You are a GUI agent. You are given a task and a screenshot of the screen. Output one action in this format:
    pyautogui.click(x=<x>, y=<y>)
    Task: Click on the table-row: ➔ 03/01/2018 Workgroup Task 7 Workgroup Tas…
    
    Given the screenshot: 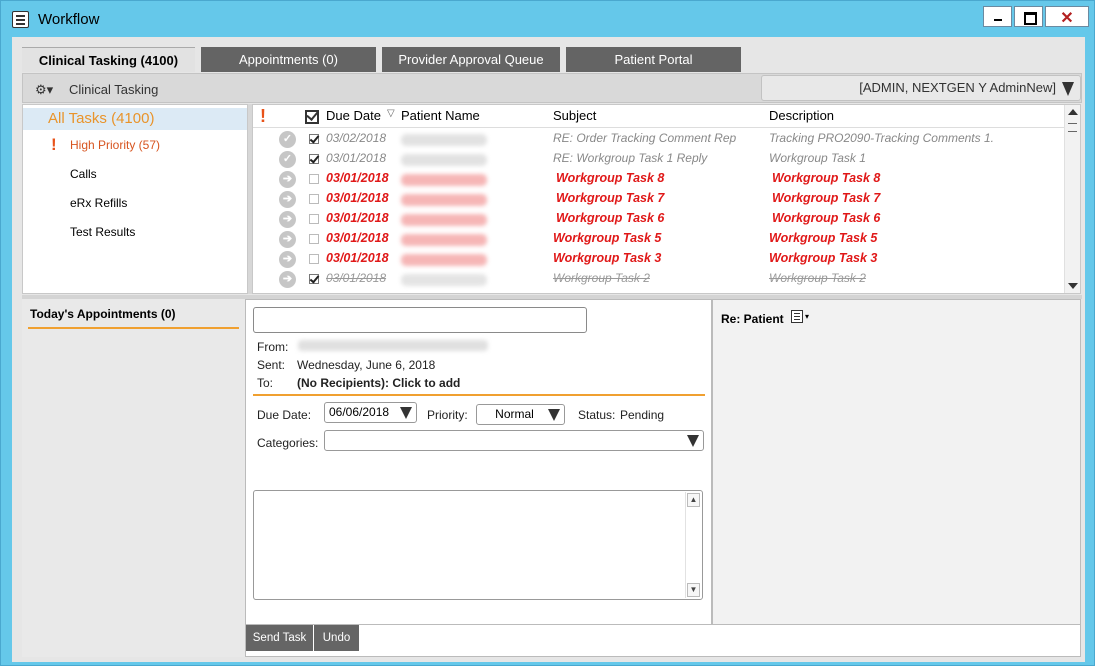 What is the action you would take?
    pyautogui.click(x=659, y=199)
    